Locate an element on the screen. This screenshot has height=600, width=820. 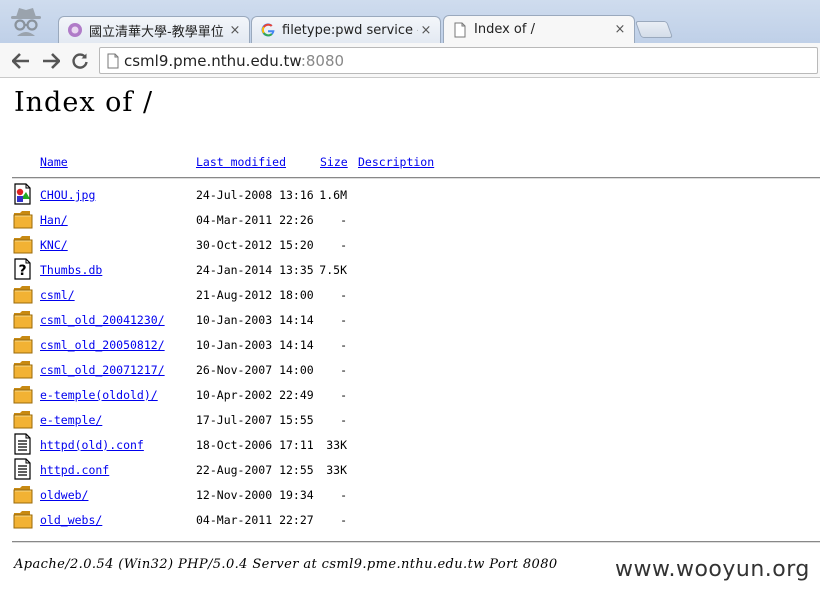
incognito-icon is located at coordinates (26, 22).